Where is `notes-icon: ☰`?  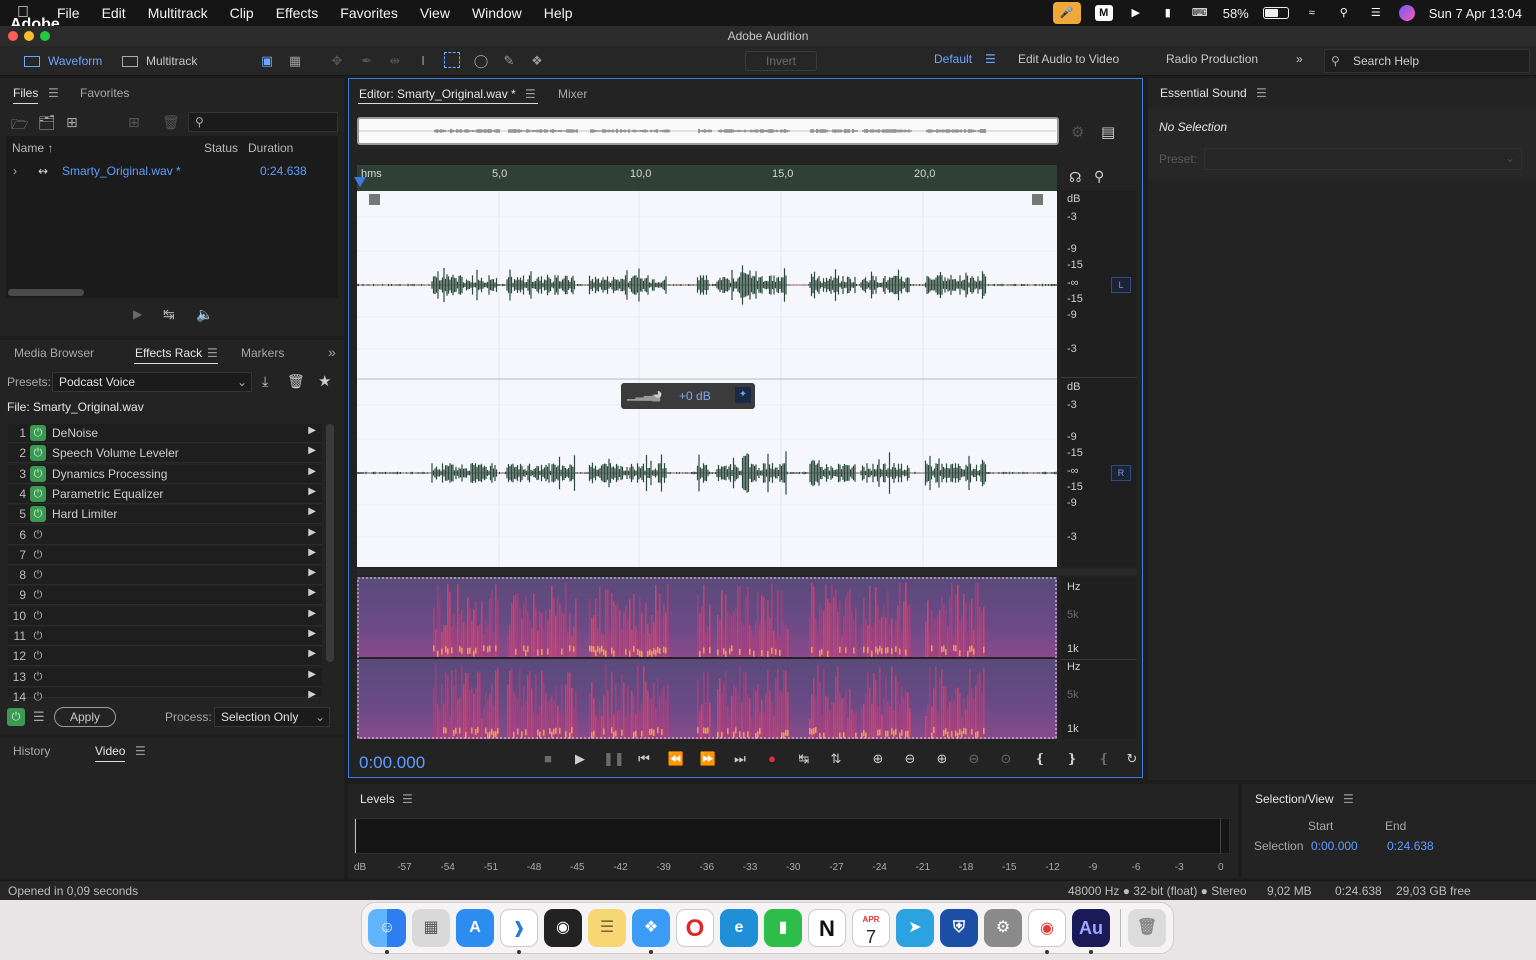
notes-icon: ☰ is located at coordinates (607, 928).